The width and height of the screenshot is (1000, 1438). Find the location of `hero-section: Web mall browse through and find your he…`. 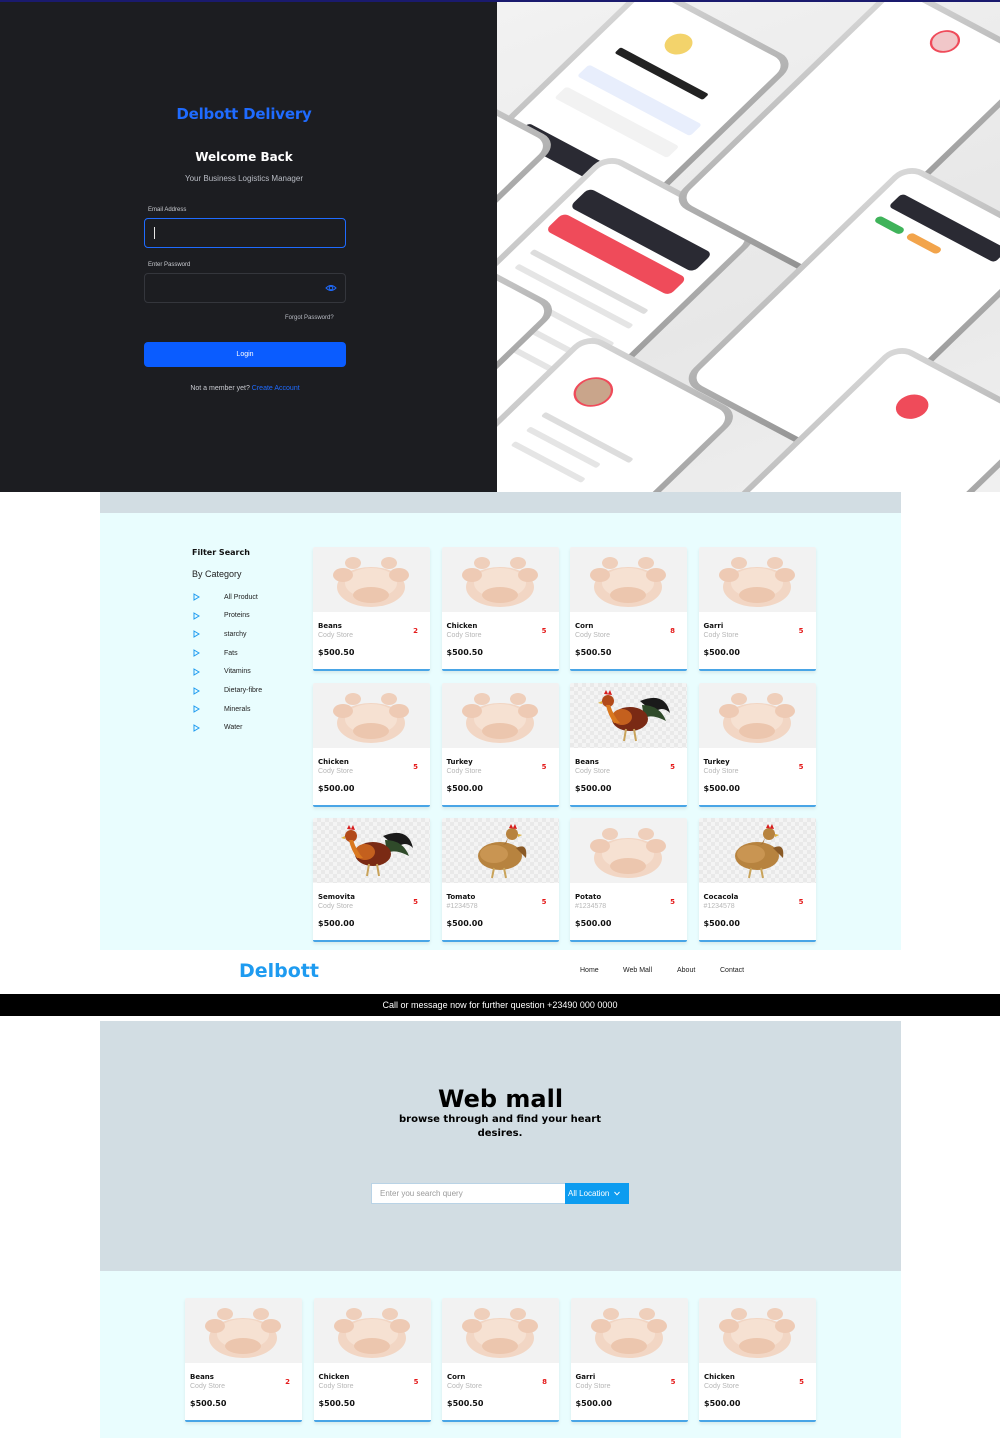

hero-section: Web mall browse through and find your he… is located at coordinates (500, 1146).